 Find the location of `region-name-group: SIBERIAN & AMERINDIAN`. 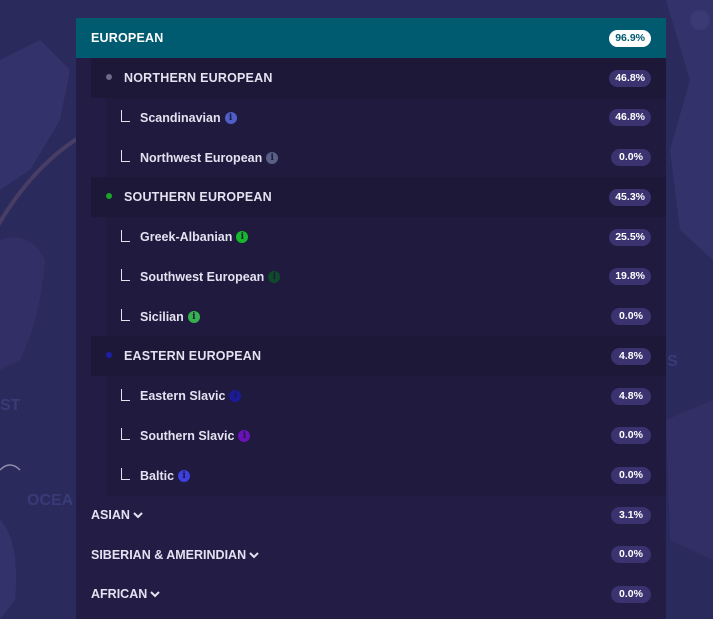

region-name-group: SIBERIAN & AMERINDIAN is located at coordinates (175, 555).